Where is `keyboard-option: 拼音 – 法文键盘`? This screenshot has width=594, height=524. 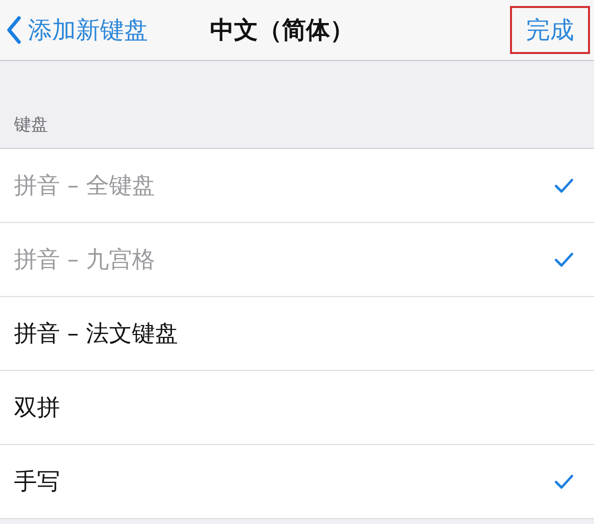
keyboard-option: 拼音 – 法文键盘 is located at coordinates (297, 334).